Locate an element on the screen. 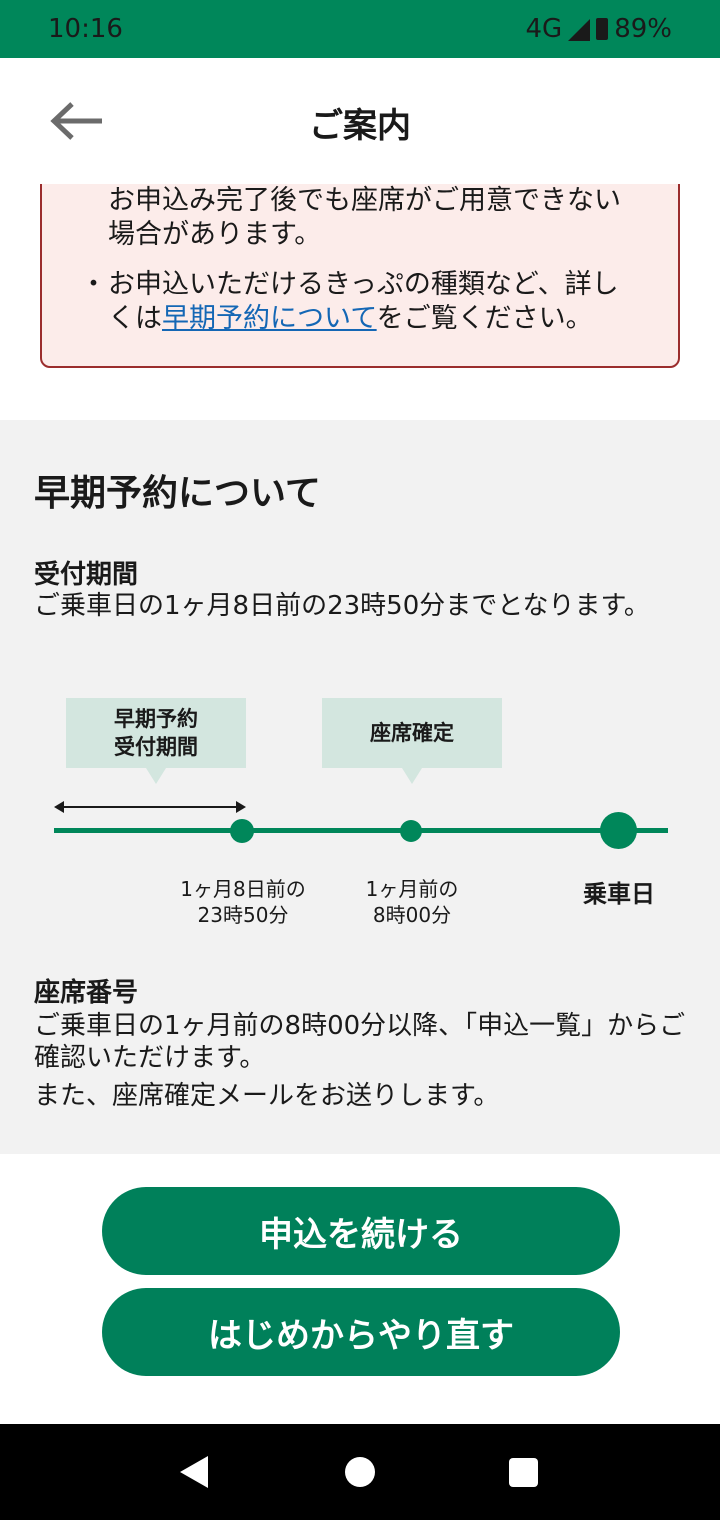  page-title: ご案内 is located at coordinates (360, 126).